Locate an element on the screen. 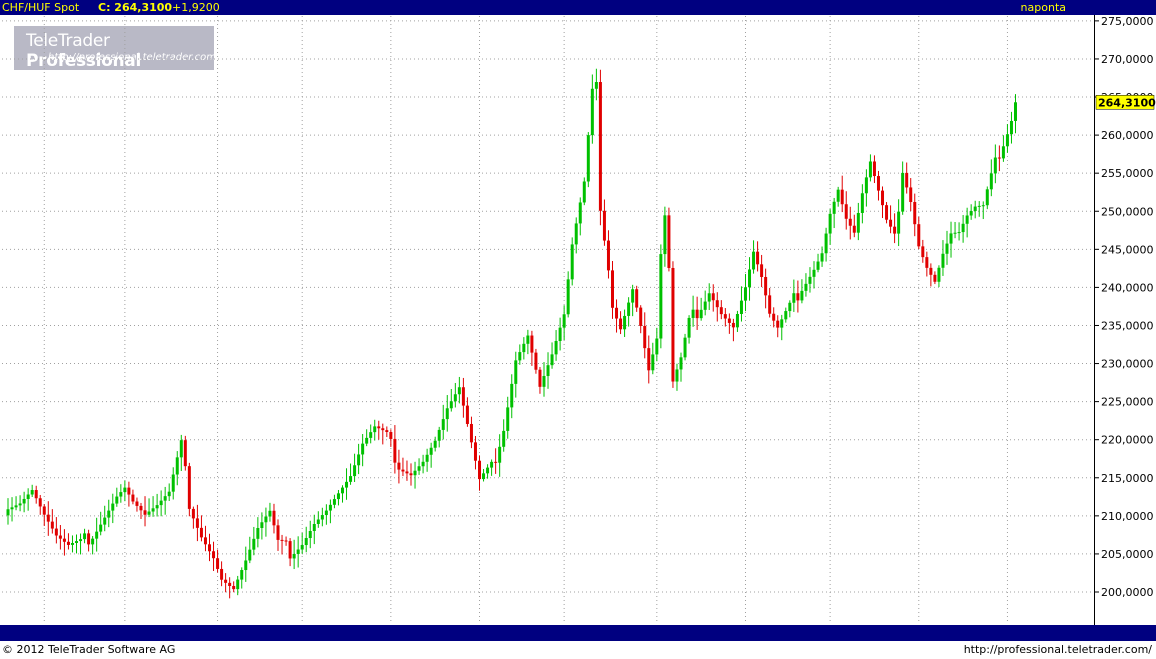  y-tick-label: 205,0000 is located at coordinates (1127, 554).